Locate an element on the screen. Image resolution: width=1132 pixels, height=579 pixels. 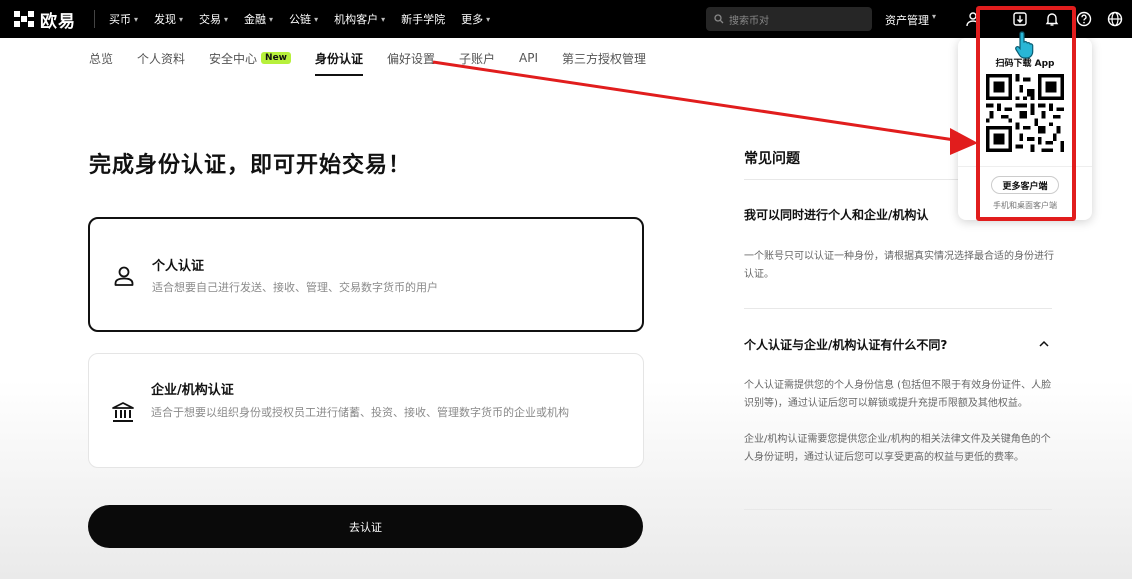
nav-item-chain: 公链 ▾ is located at coordinates (303, 19).